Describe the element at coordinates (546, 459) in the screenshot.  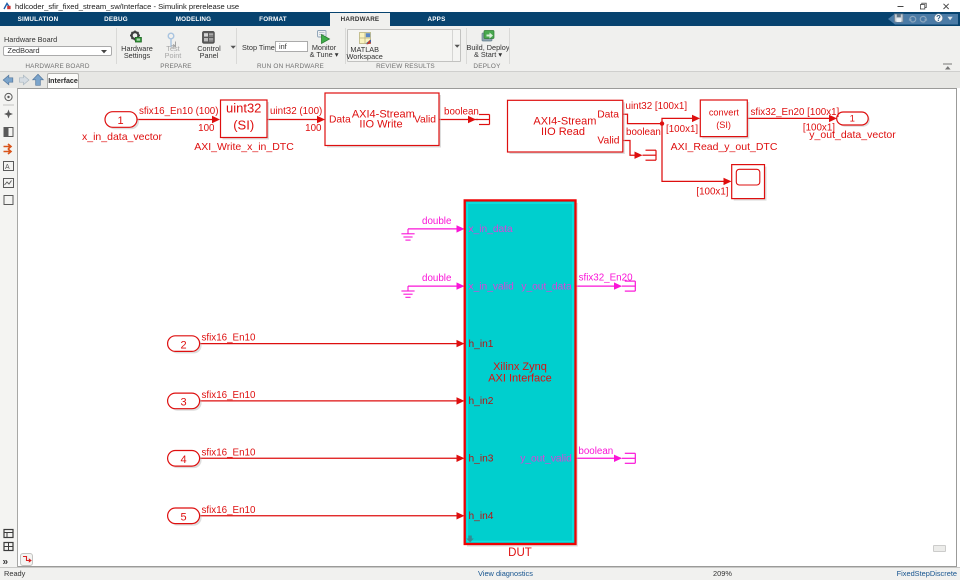
I see `svg-text: y_out_valid` at that location.